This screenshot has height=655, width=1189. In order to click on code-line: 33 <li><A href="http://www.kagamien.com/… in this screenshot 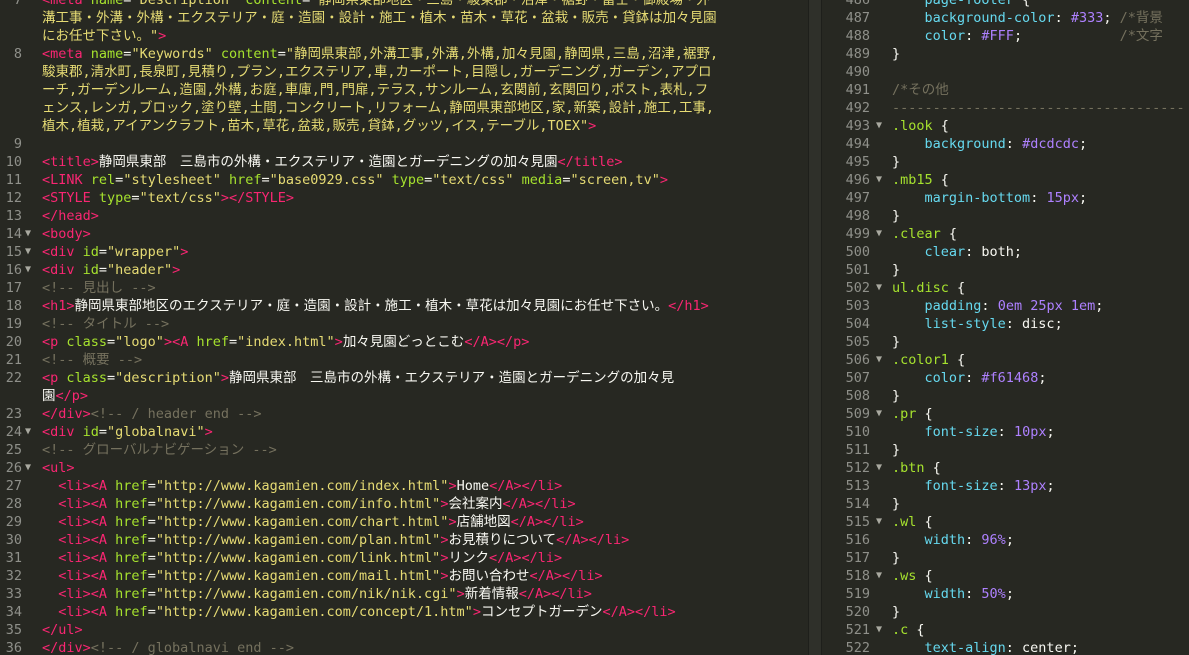, I will do `click(404, 594)`.